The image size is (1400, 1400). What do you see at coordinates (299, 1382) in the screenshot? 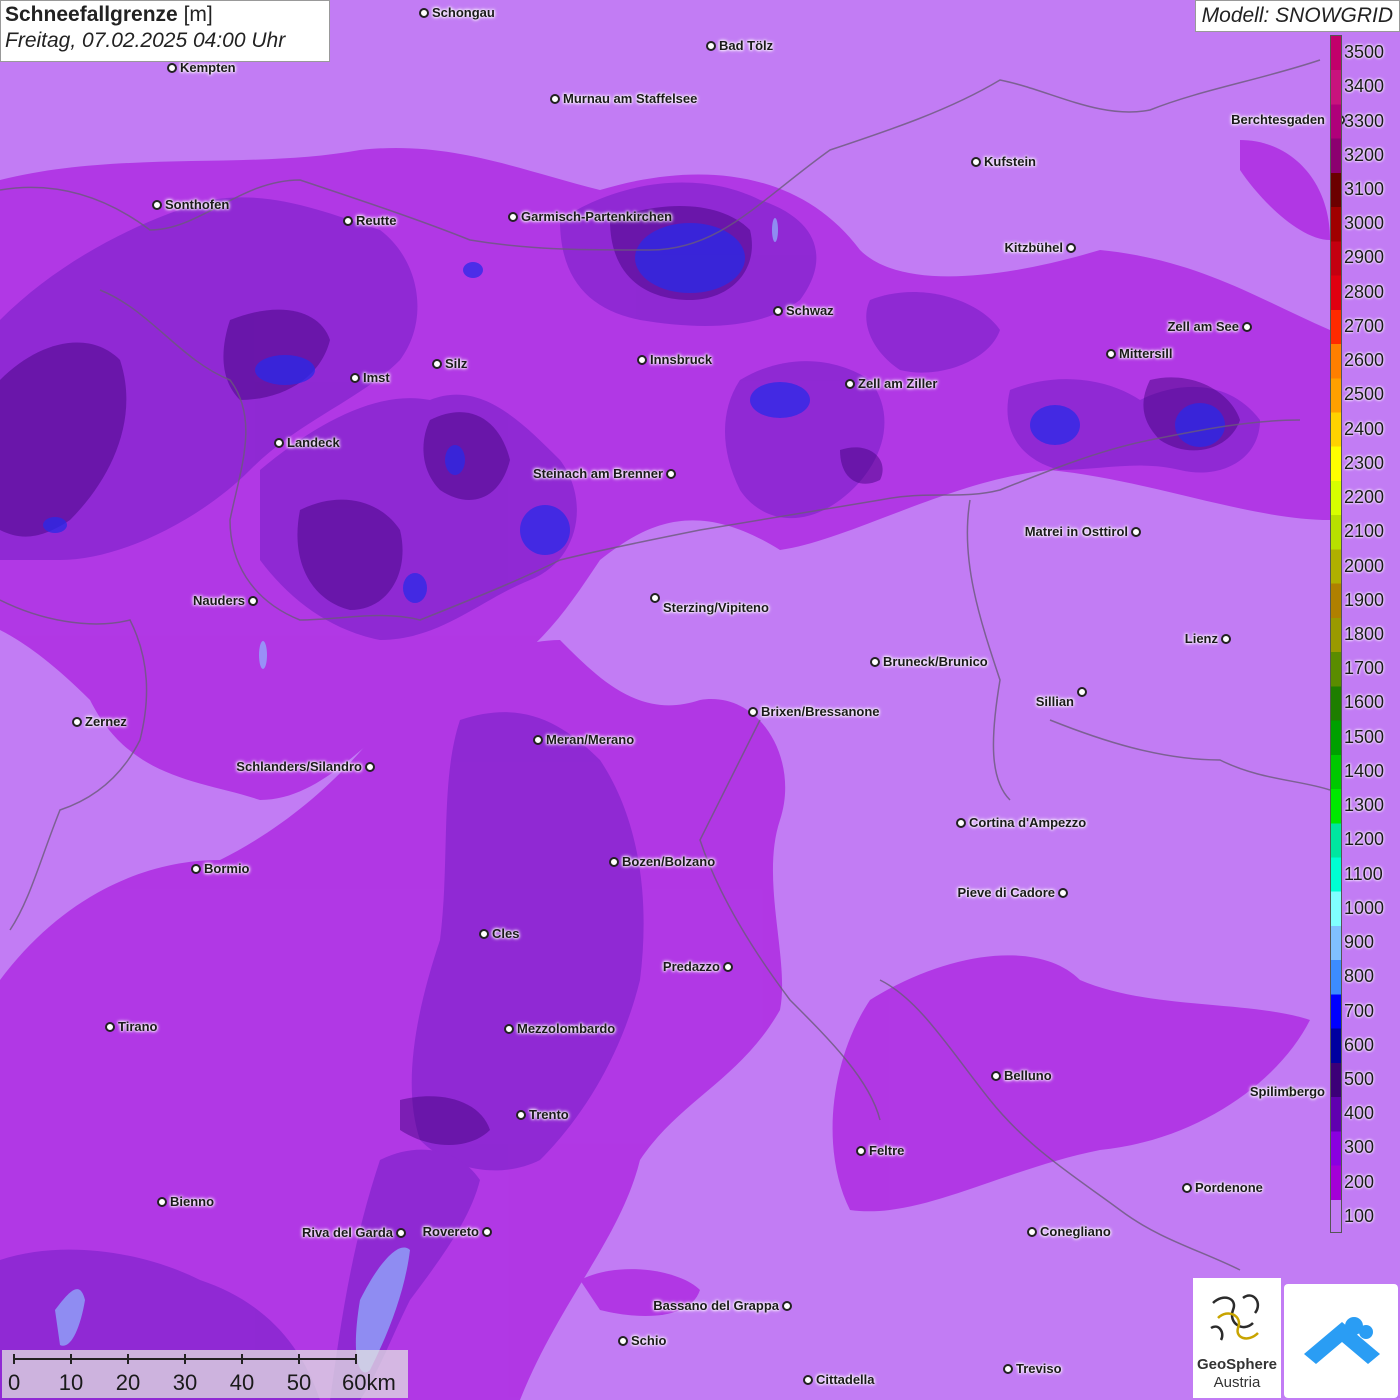
I see `scale-tick-label: 50` at bounding box center [299, 1382].